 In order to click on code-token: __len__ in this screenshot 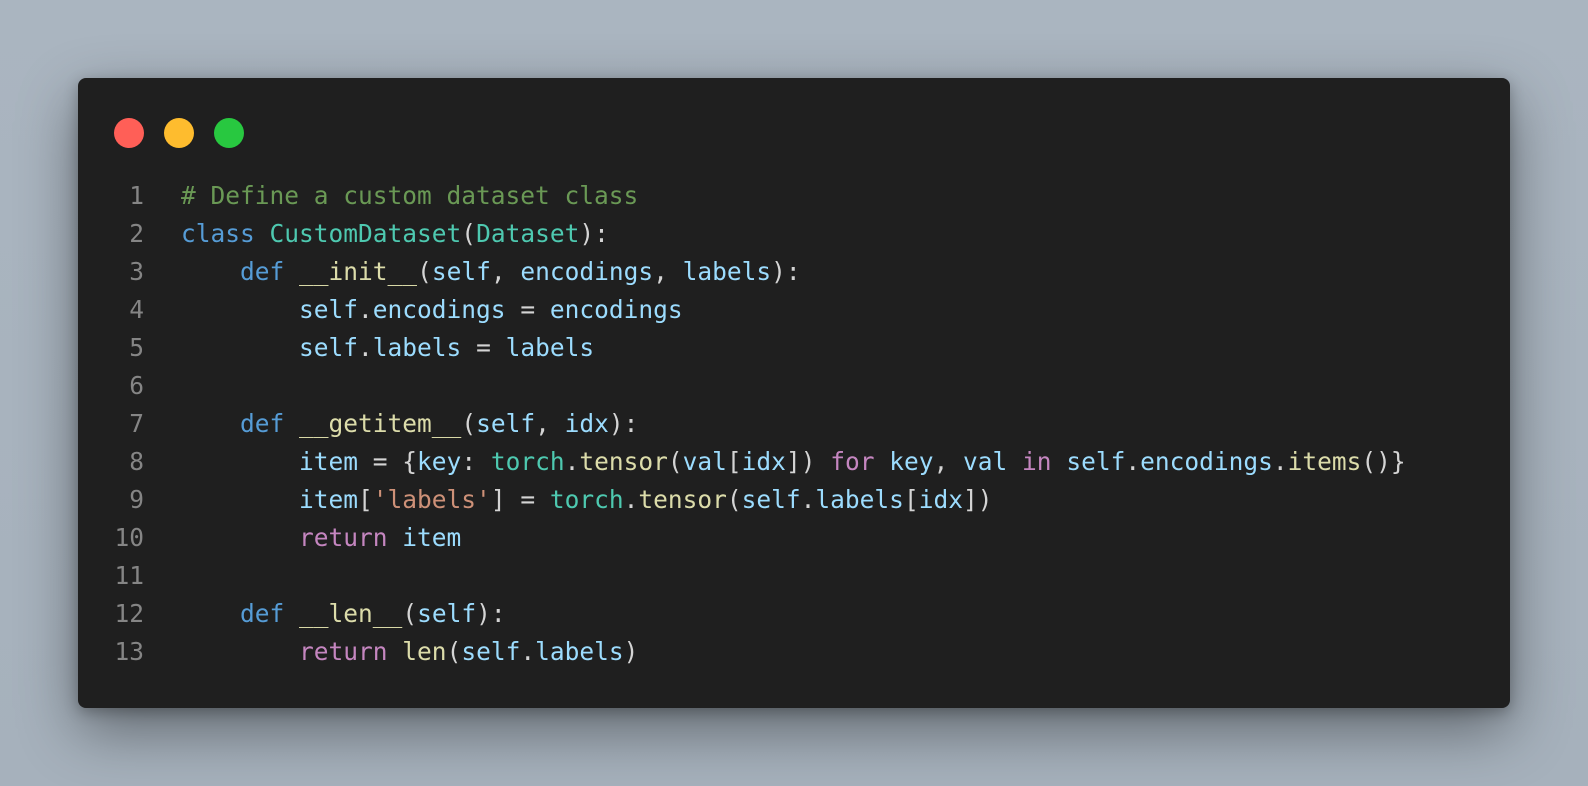, I will do `click(351, 613)`.